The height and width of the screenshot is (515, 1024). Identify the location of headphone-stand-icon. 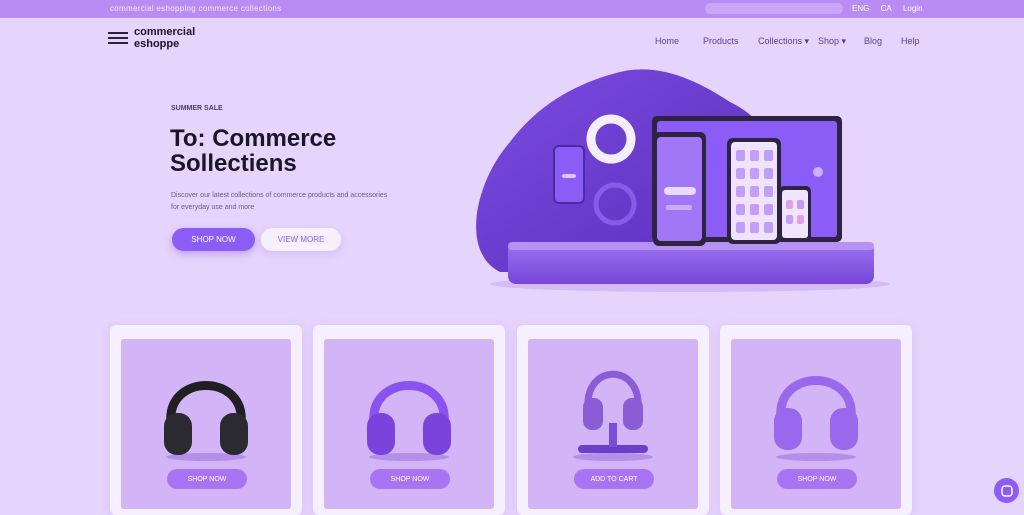
(613, 415).